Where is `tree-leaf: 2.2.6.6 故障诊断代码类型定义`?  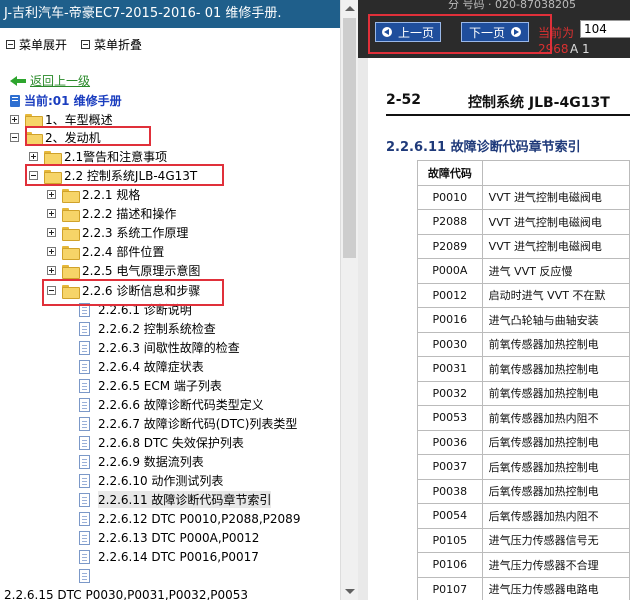 tree-leaf: 2.2.6.6 故障诊断代码类型定义 is located at coordinates (171, 404).